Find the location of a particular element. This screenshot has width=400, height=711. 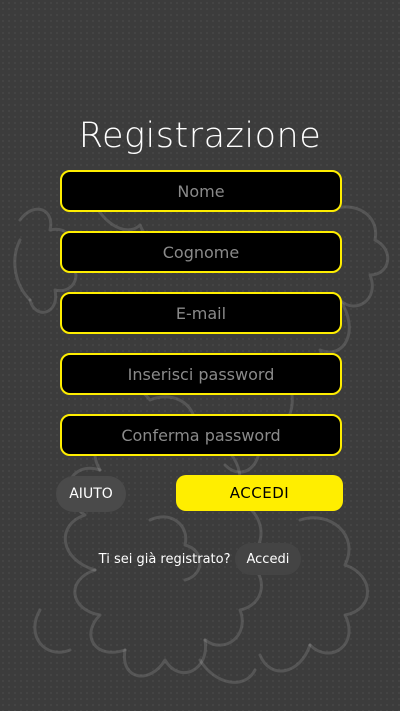

already-registered-text: Ti sei già registrato? is located at coordinates (164, 559).